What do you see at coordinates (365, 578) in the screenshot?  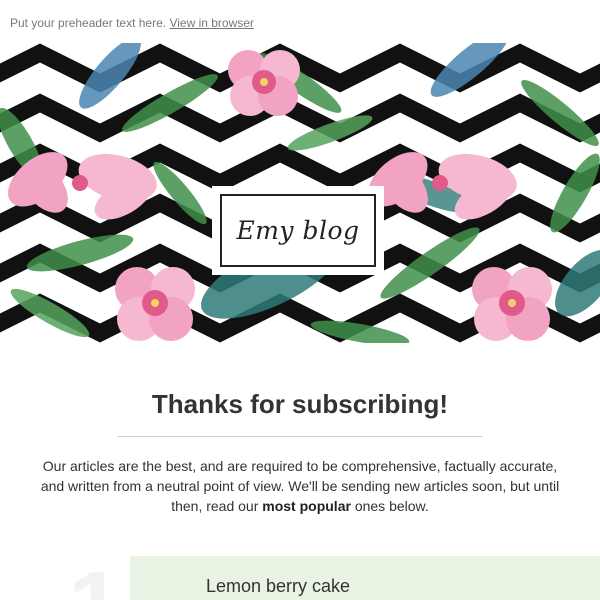 I see `article-card-background` at bounding box center [365, 578].